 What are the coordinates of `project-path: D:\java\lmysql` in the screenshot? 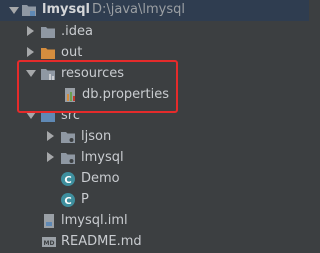 It's located at (138, 9).